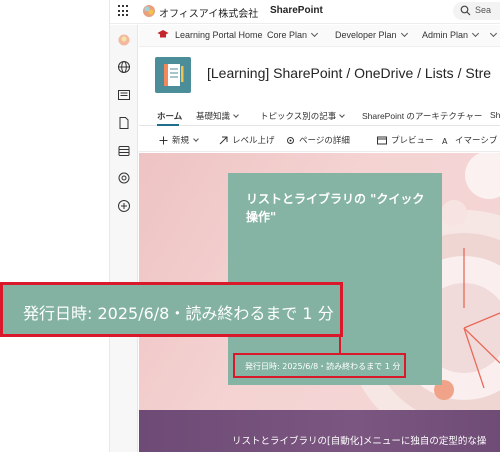 The image size is (500, 452). What do you see at coordinates (296, 10) in the screenshot?
I see `app-name: SharePoint` at bounding box center [296, 10].